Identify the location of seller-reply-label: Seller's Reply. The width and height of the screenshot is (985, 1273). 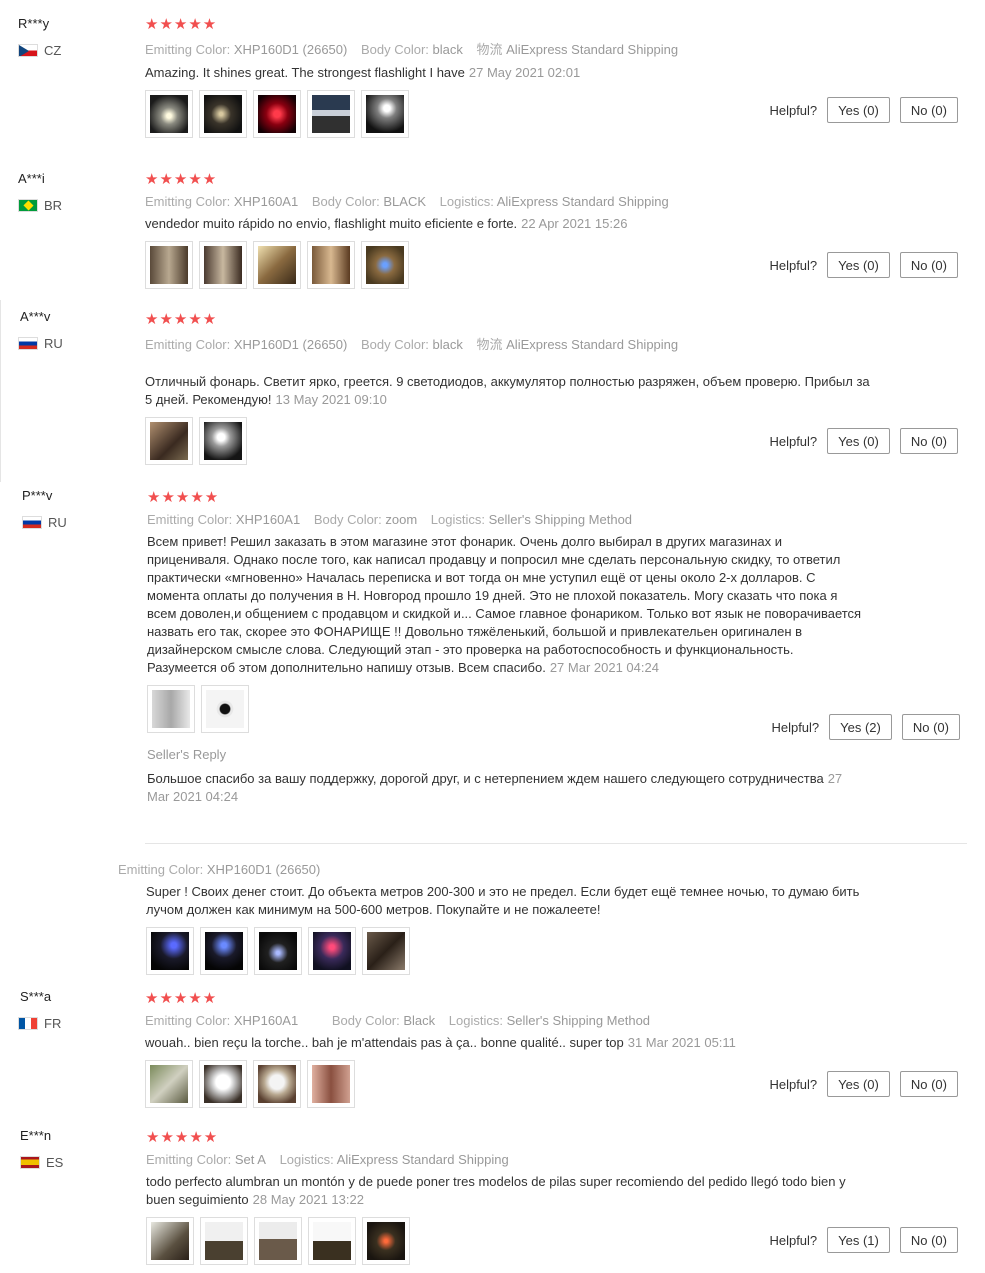
(187, 754).